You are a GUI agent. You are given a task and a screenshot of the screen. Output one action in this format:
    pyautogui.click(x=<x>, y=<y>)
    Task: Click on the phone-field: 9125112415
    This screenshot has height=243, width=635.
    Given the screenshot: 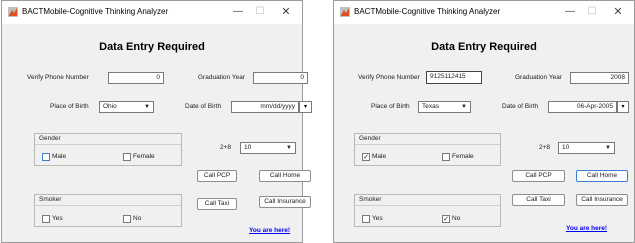 What is the action you would take?
    pyautogui.click(x=454, y=77)
    